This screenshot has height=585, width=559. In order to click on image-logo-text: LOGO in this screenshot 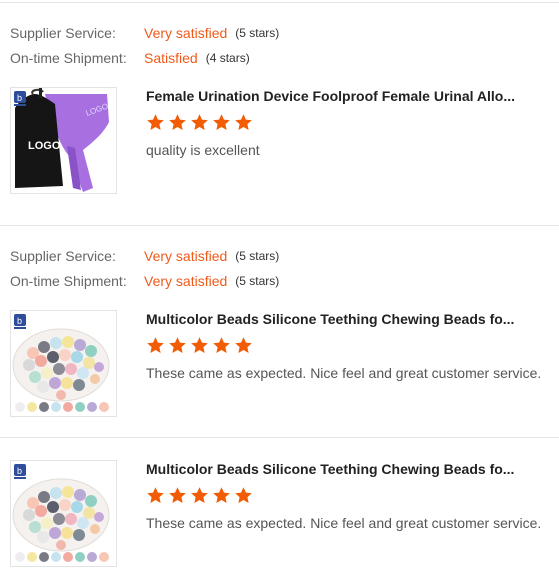, I will do `click(44, 146)`.